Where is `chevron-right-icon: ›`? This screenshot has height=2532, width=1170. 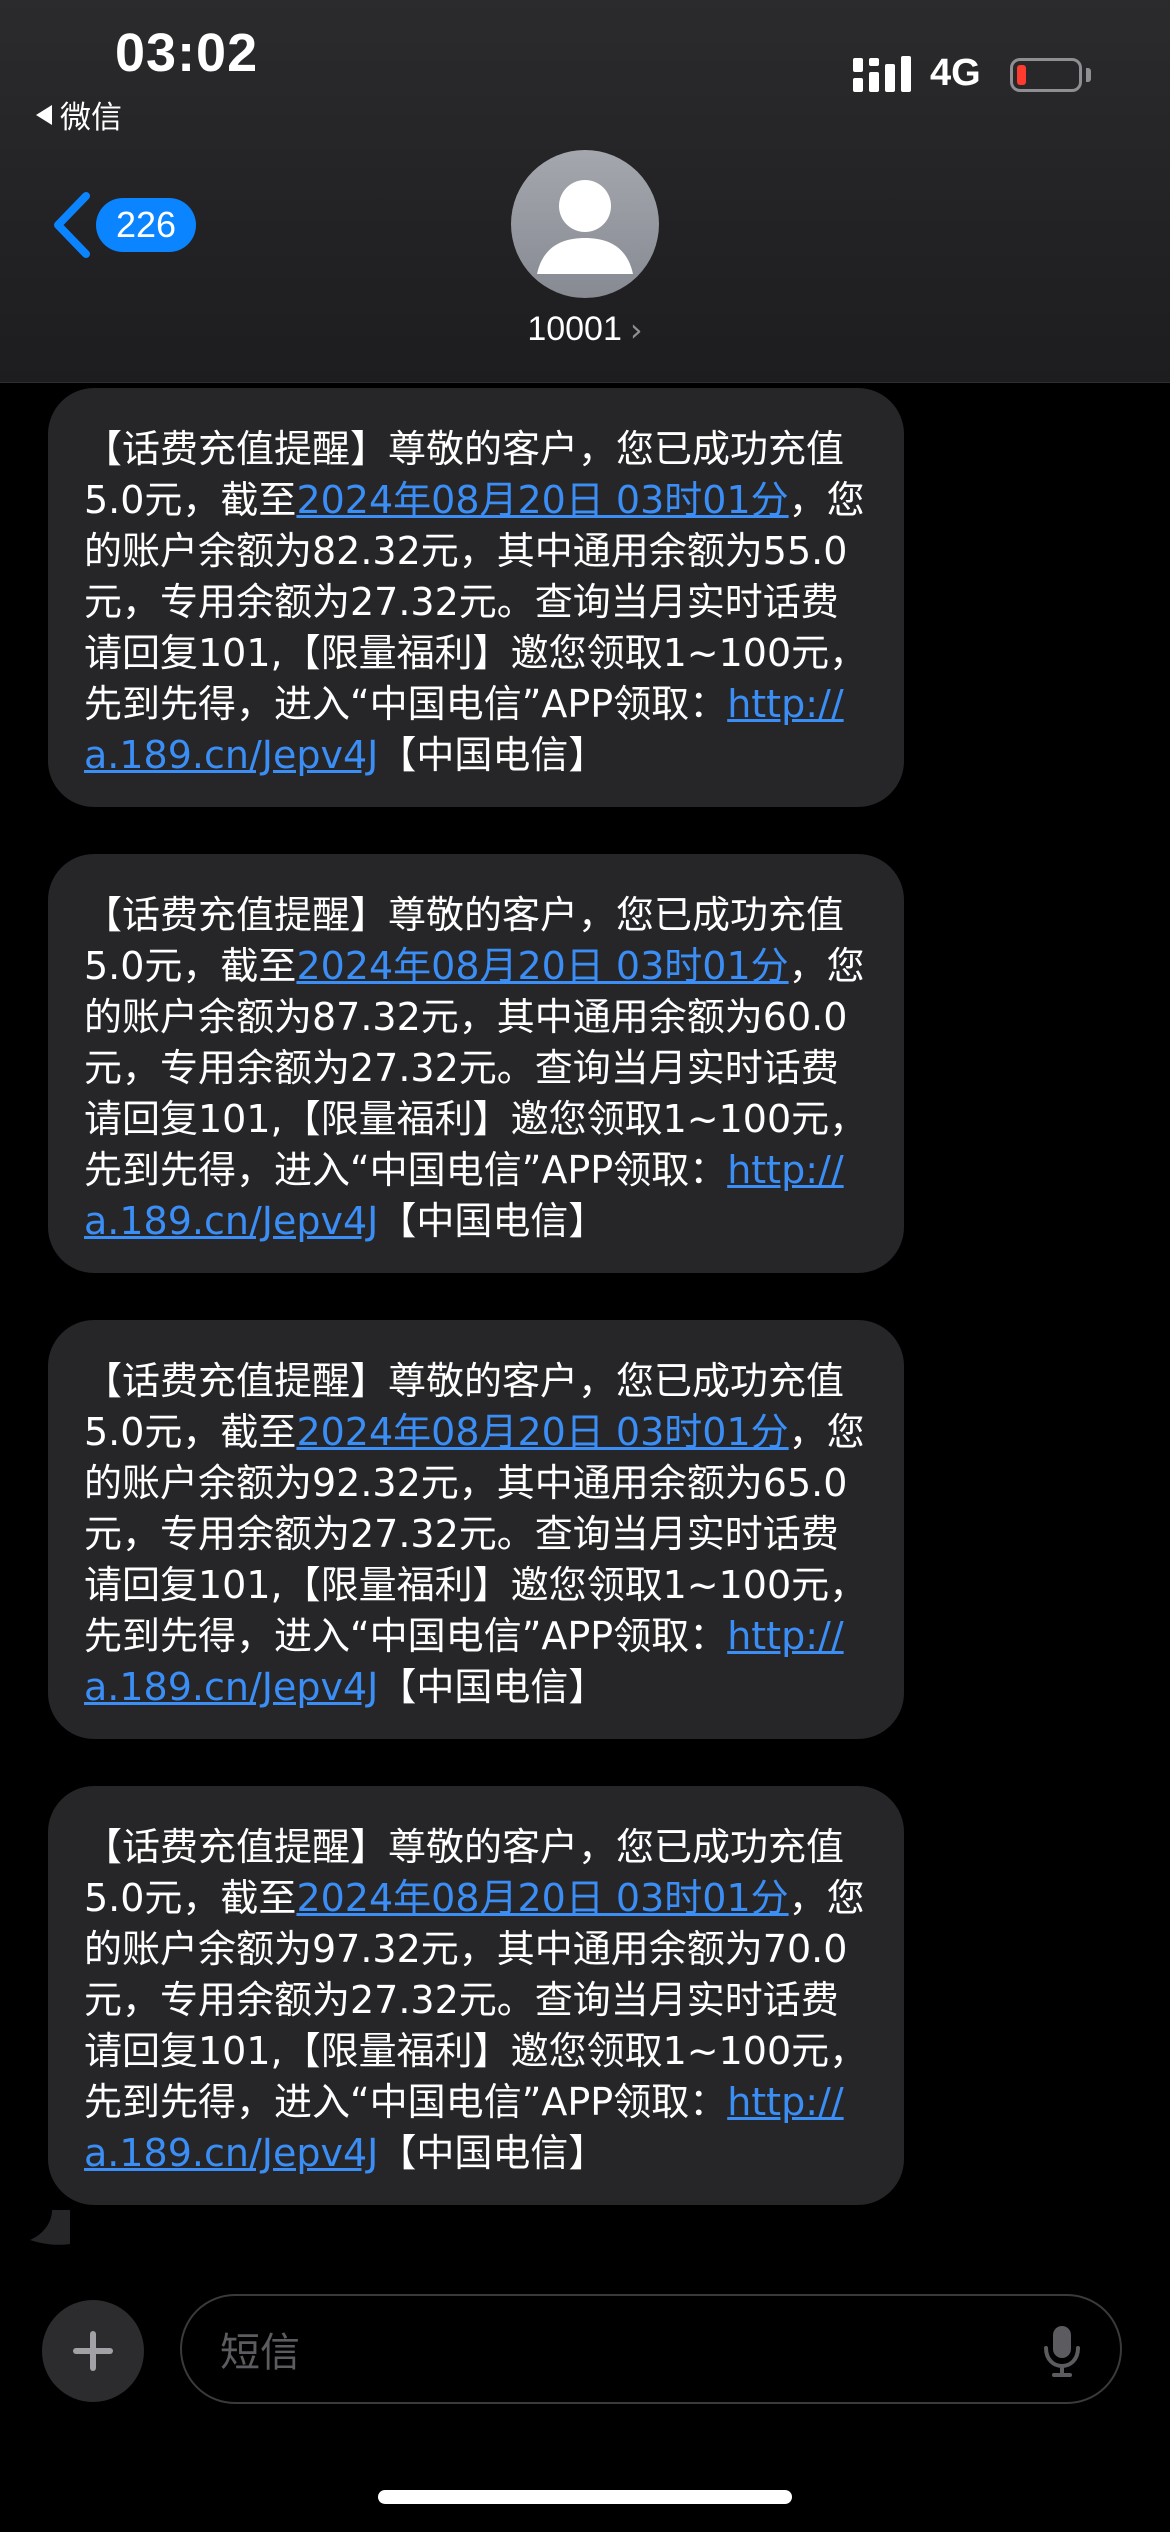 chevron-right-icon: › is located at coordinates (636, 329).